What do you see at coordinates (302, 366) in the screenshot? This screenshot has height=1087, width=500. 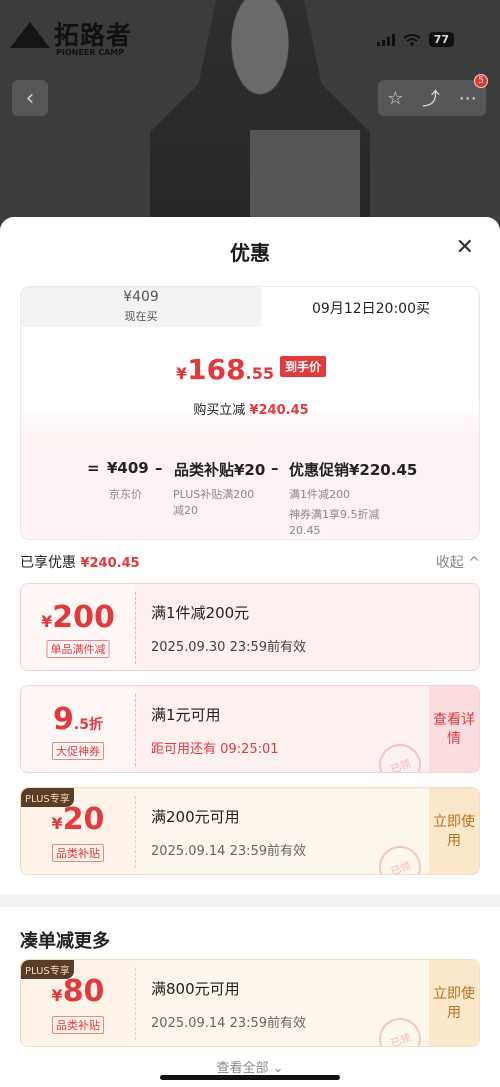 I see `final-price-tag: 到手价` at bounding box center [302, 366].